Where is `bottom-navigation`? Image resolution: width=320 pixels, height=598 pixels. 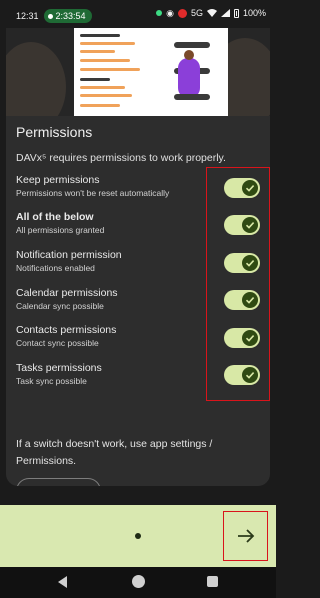
bottom-navigation is located at coordinates (138, 536).